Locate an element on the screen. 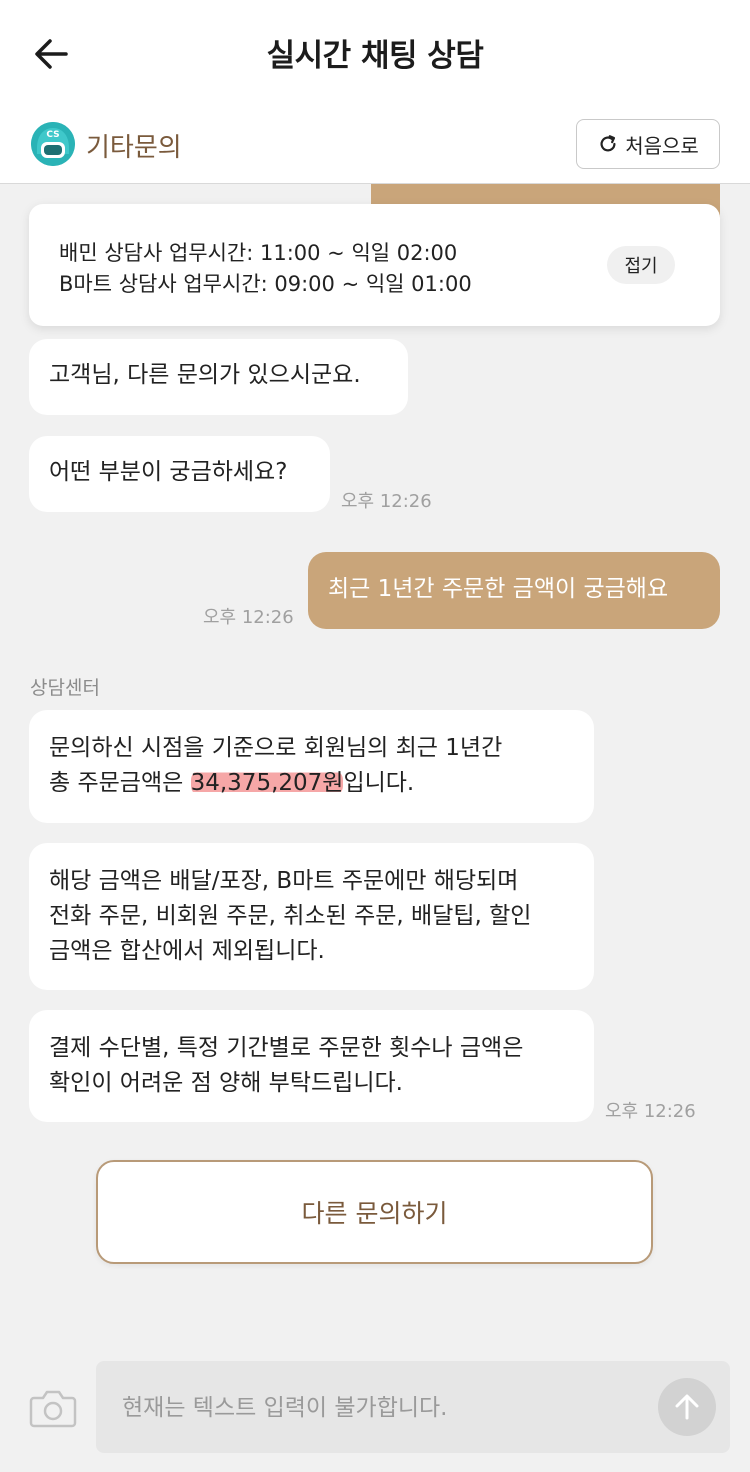  camera-button is located at coordinates (53, 1408).